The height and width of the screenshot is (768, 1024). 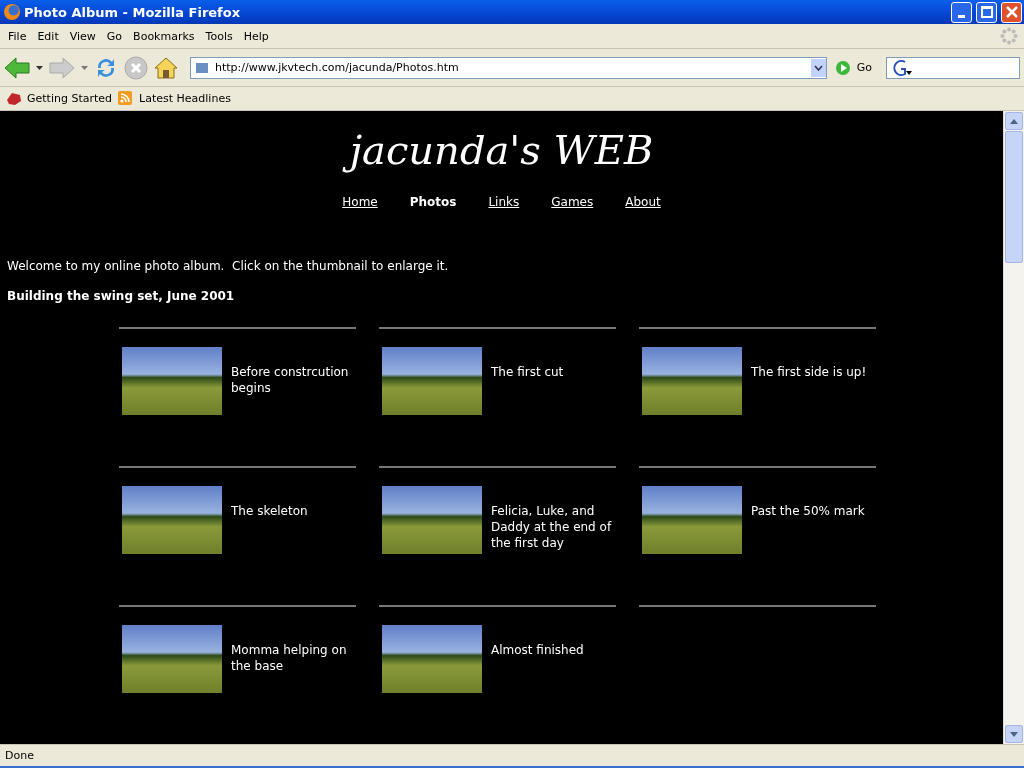 I want to click on page-icon, so click(x=202, y=67).